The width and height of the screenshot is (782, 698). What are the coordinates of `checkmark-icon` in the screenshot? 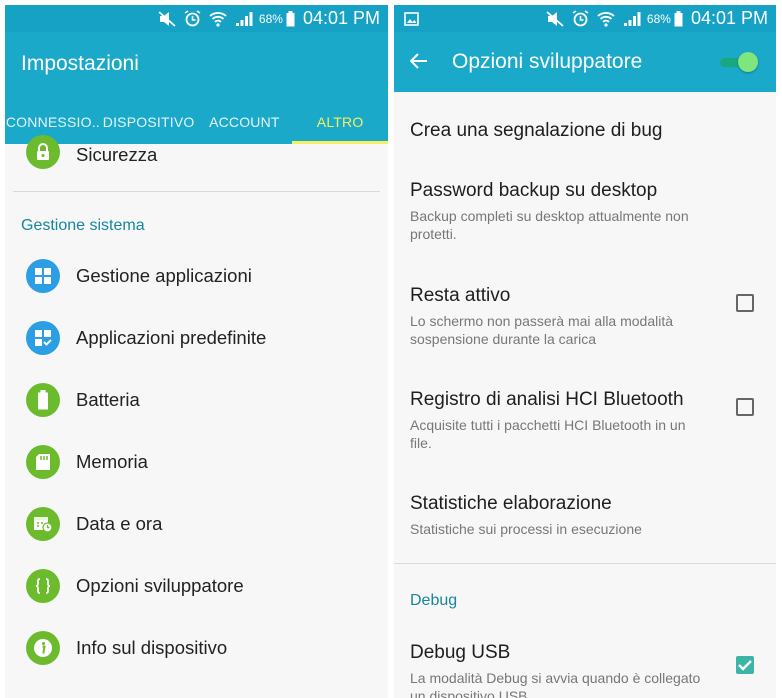 It's located at (745, 665).